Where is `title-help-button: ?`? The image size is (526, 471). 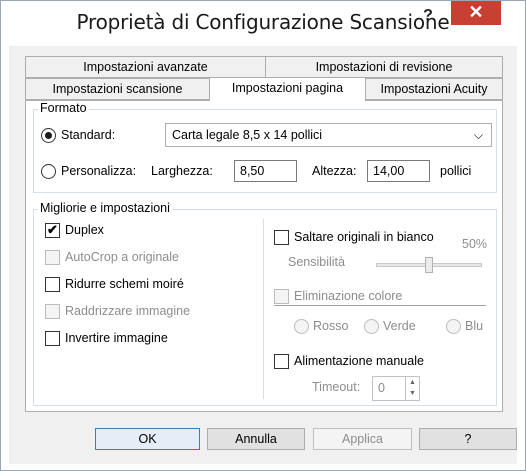 title-help-button: ? is located at coordinates (428, 16).